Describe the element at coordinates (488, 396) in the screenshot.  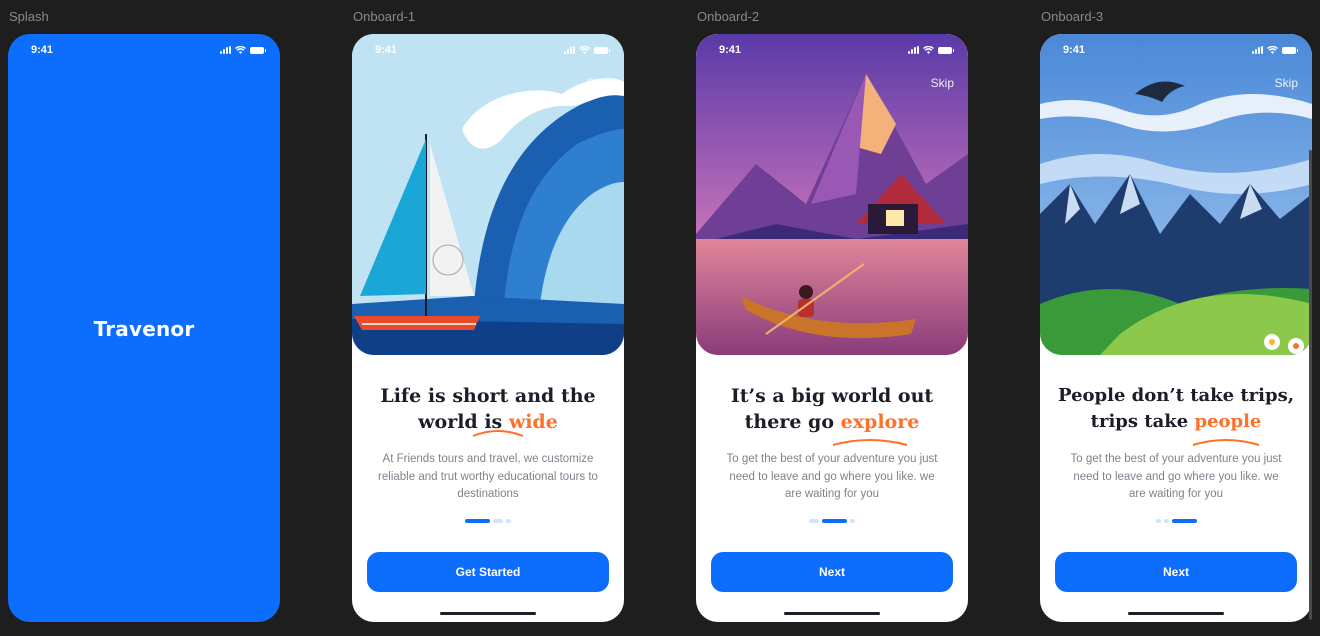
I see `title-line-1: Life is short and the` at that location.